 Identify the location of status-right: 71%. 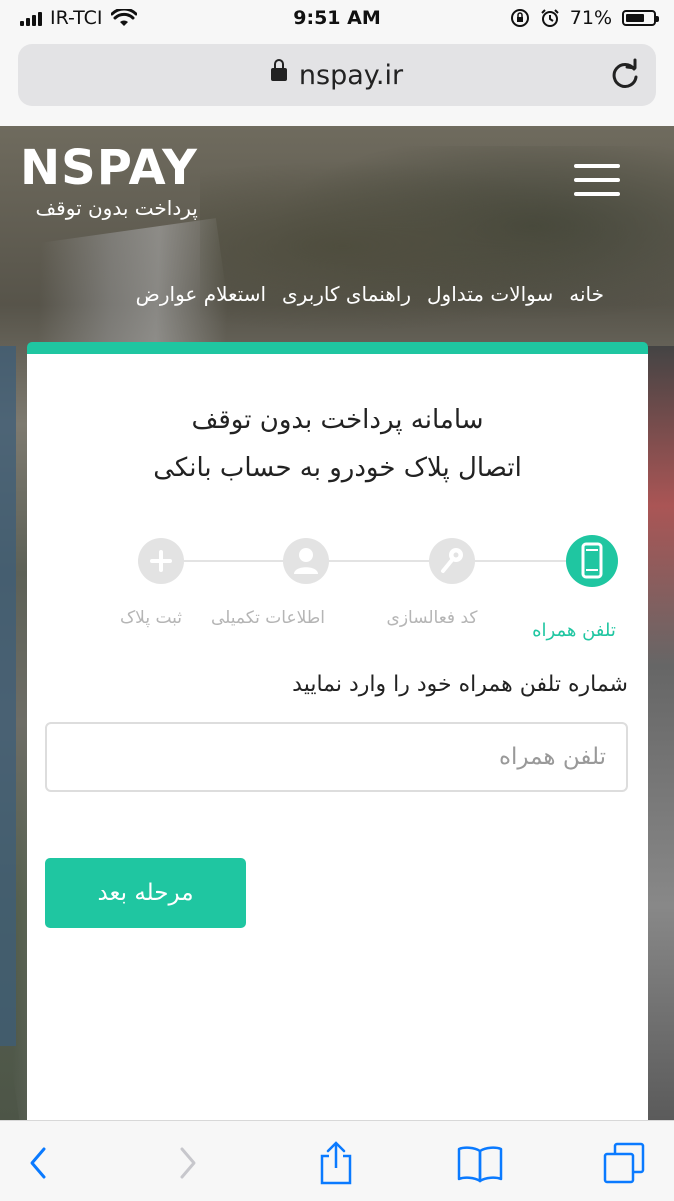
(584, 18).